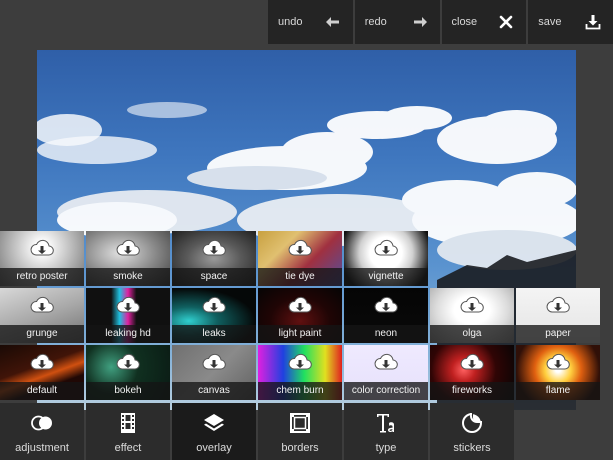 The image size is (613, 460). What do you see at coordinates (472, 334) in the screenshot?
I see `overlay-label: olga` at bounding box center [472, 334].